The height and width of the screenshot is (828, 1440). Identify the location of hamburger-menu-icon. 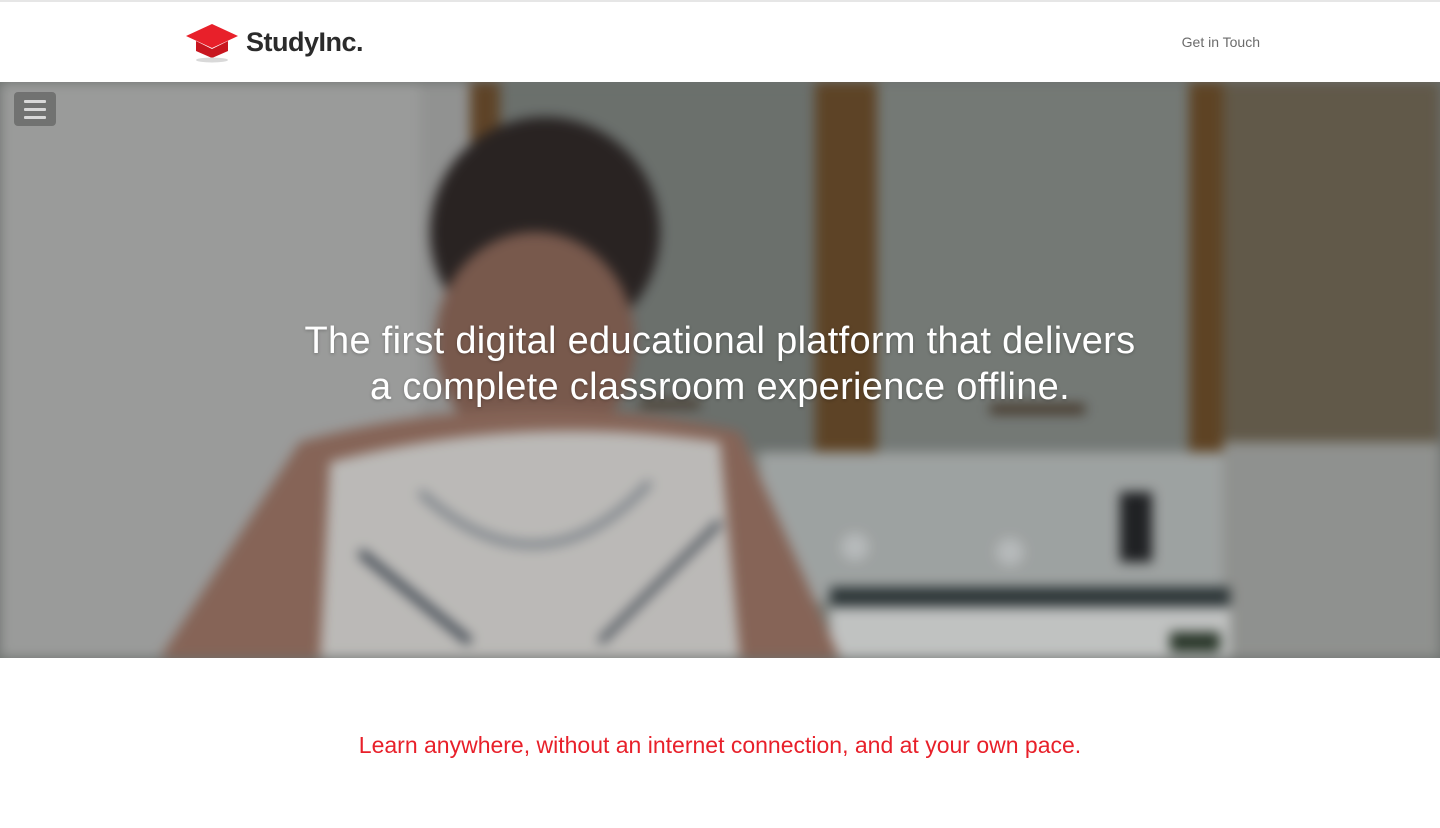
(35, 101).